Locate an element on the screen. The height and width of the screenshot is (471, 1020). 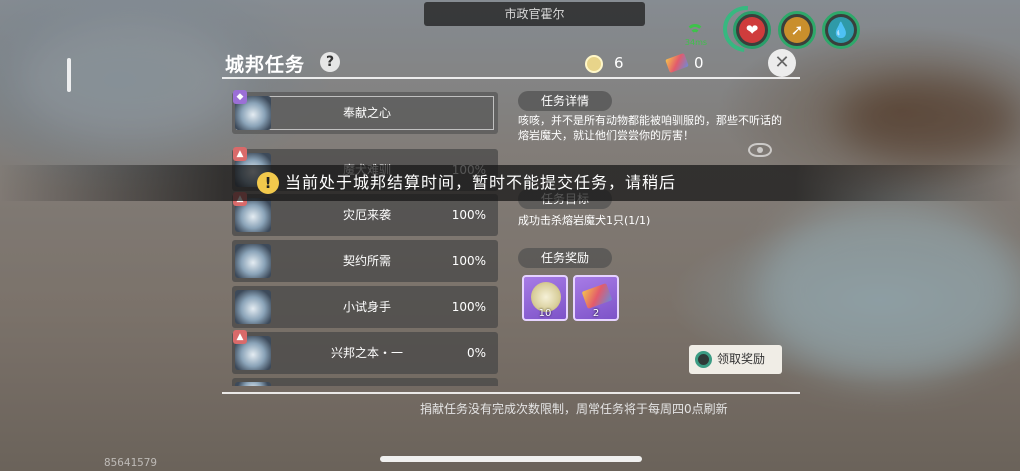
quest-name: 兴邦之本・一 is located at coordinates (366, 353).